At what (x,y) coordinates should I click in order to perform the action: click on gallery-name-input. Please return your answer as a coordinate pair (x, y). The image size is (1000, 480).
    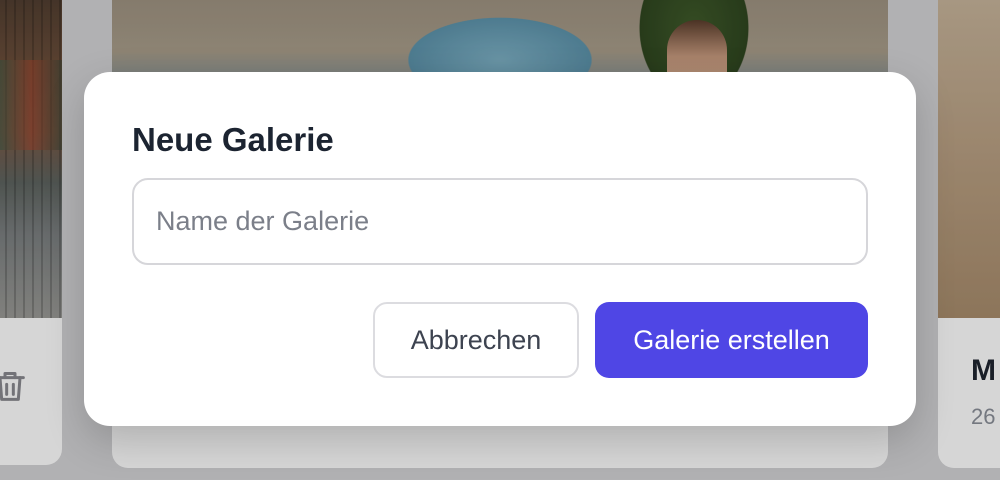
    Looking at the image, I should click on (500, 221).